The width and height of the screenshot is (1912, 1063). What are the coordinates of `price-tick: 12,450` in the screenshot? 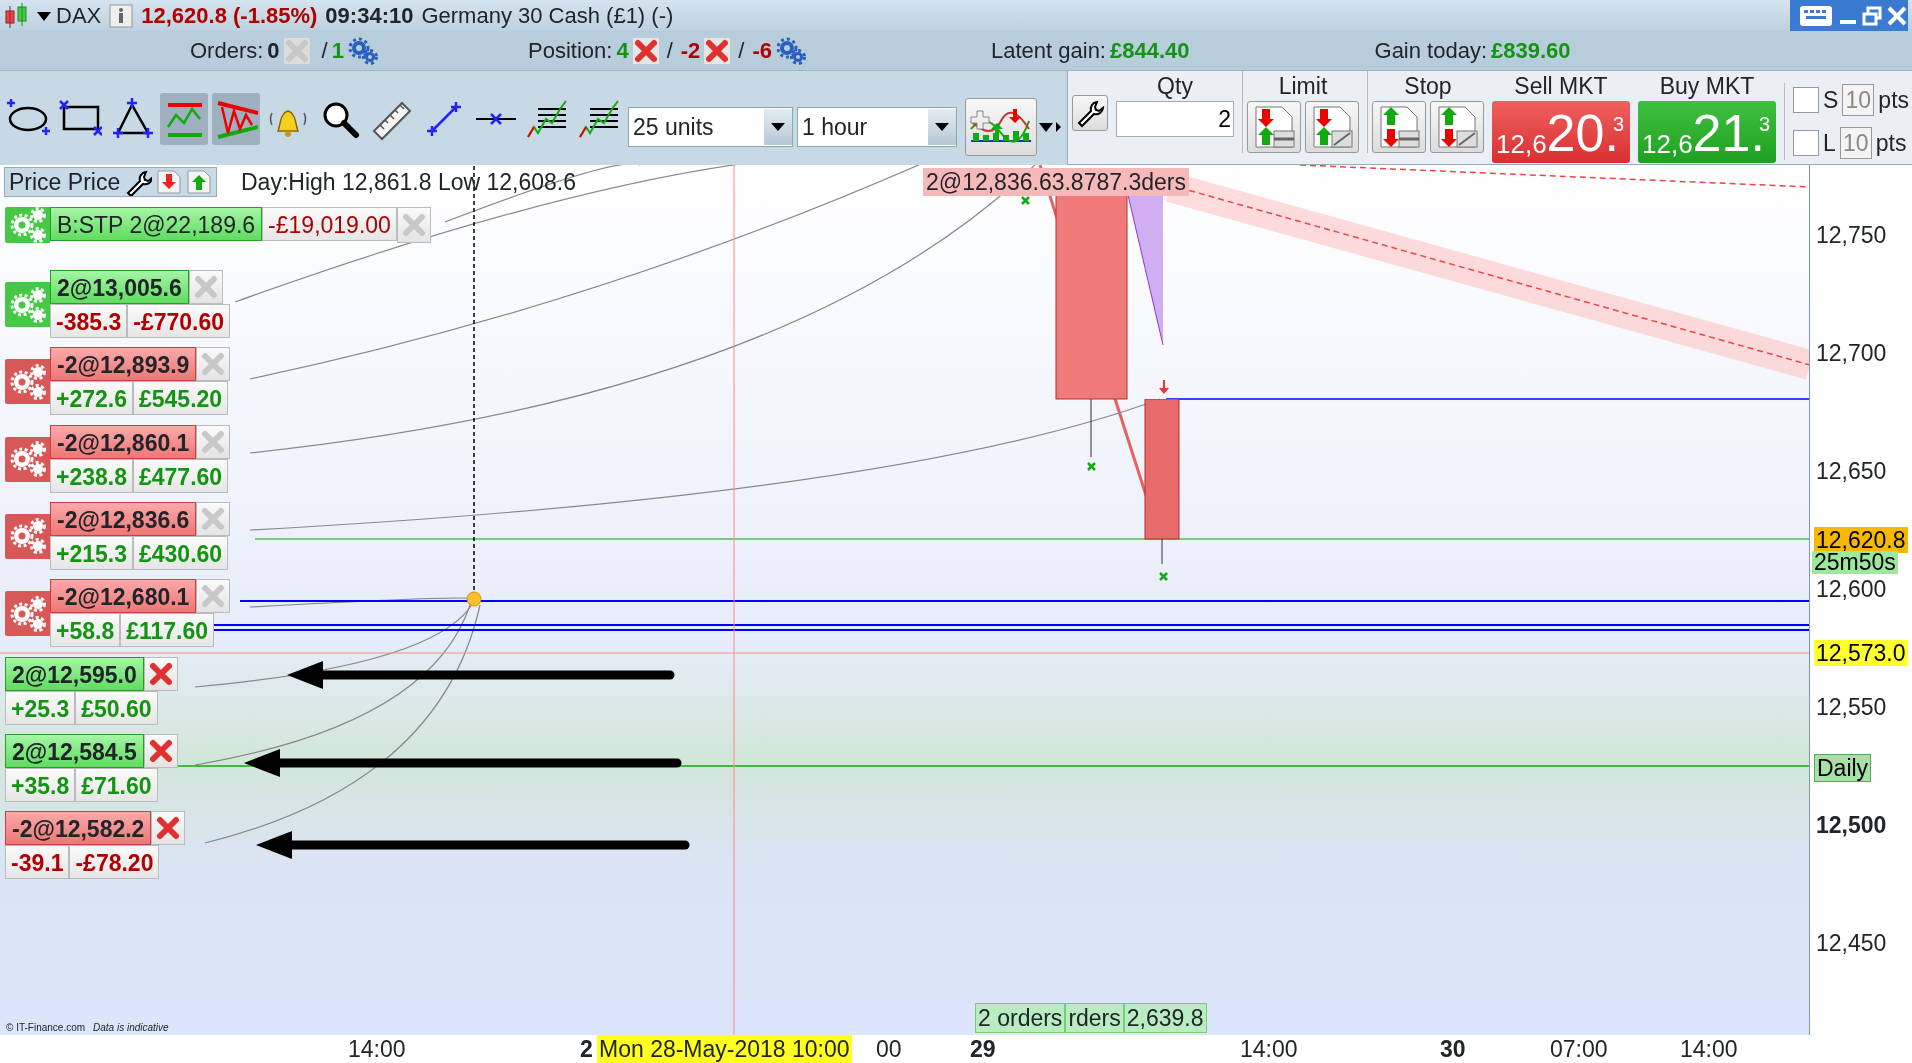 It's located at (1851, 943).